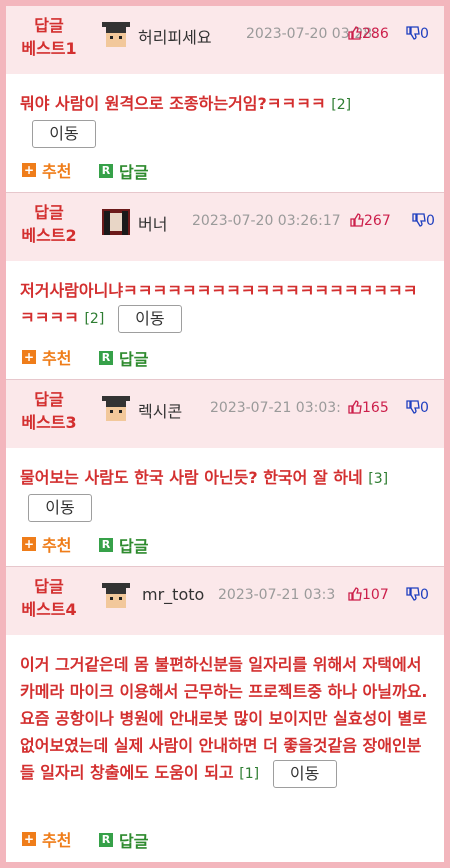 The width and height of the screenshot is (450, 868). Describe the element at coordinates (173, 594) in the screenshot. I see `nickname: mr_toto` at that location.